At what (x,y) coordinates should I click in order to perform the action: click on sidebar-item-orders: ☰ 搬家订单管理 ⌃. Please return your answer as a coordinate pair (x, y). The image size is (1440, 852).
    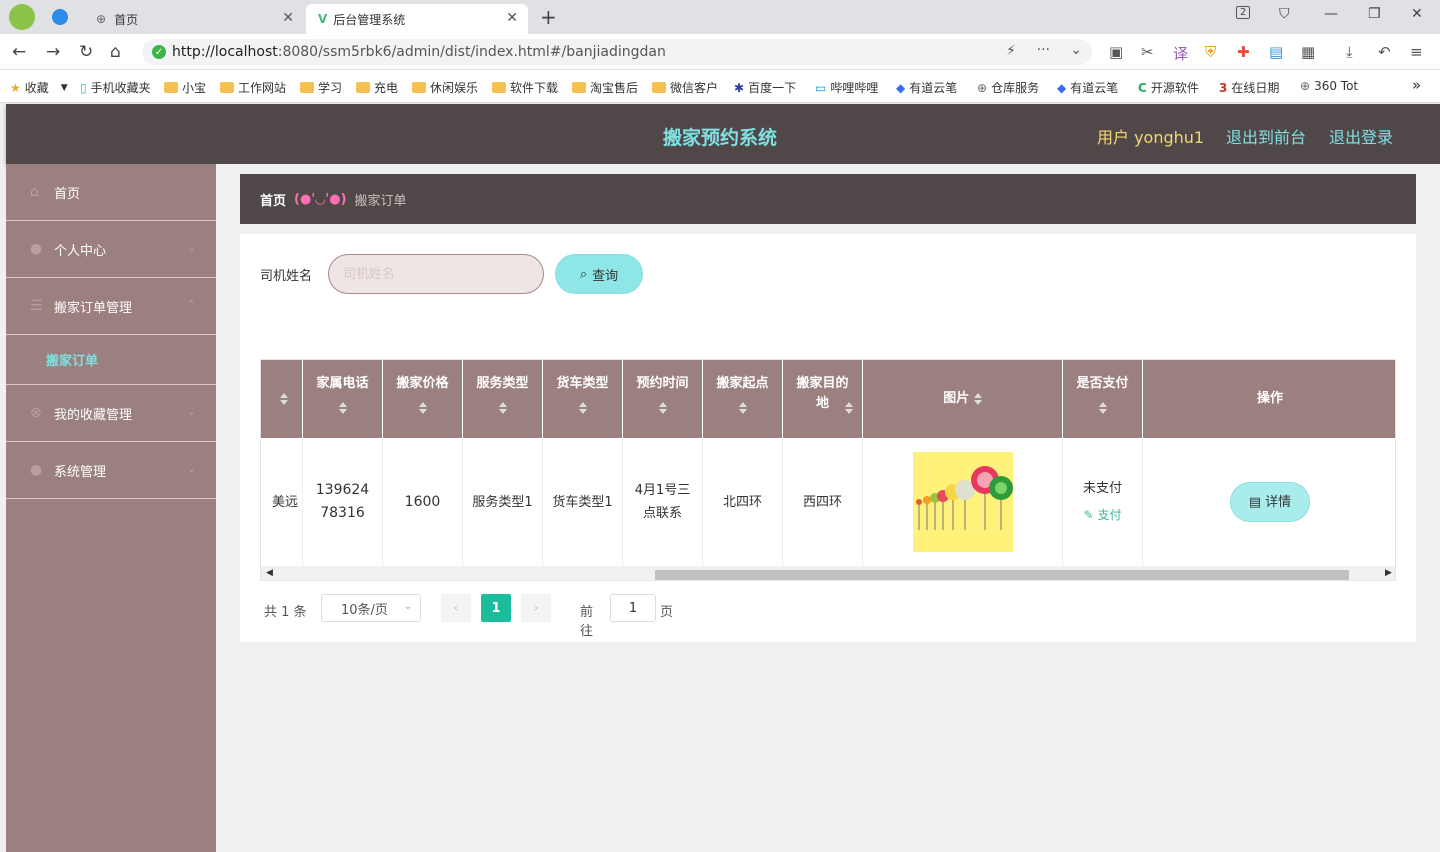
    Looking at the image, I should click on (111, 306).